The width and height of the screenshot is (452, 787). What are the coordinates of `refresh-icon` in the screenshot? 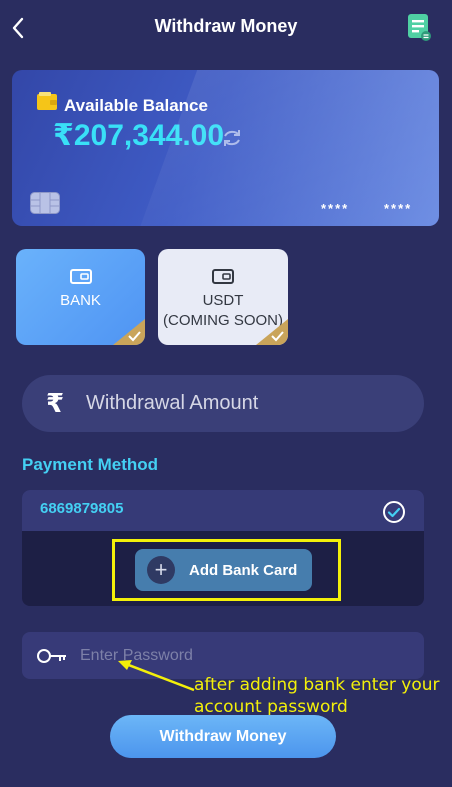 It's located at (232, 138).